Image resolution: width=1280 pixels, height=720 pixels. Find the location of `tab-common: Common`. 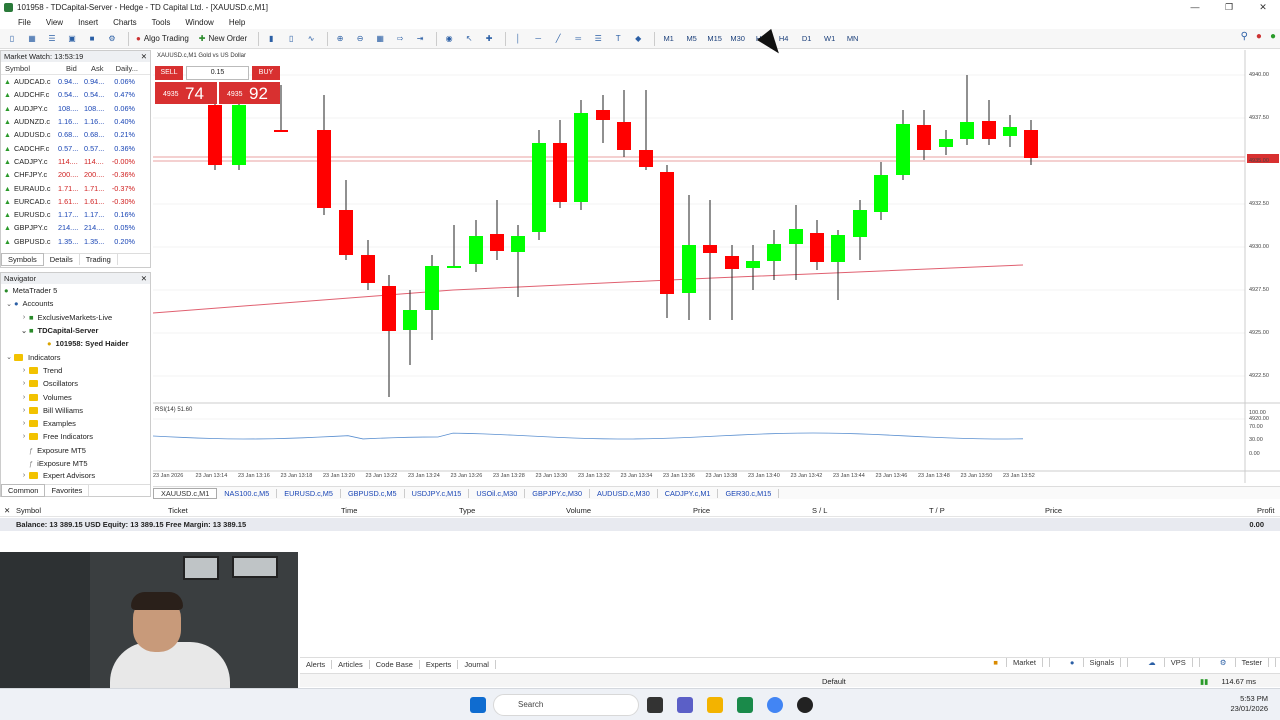

tab-common: Common is located at coordinates (23, 490).